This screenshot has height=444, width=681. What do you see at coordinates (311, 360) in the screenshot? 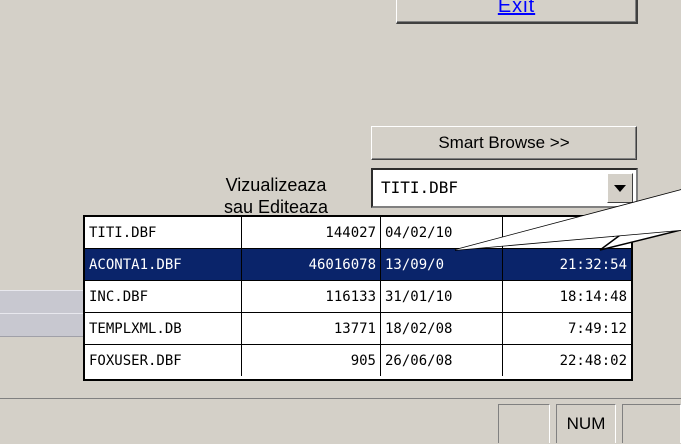
I see `dropdown-cell-size: 905` at bounding box center [311, 360].